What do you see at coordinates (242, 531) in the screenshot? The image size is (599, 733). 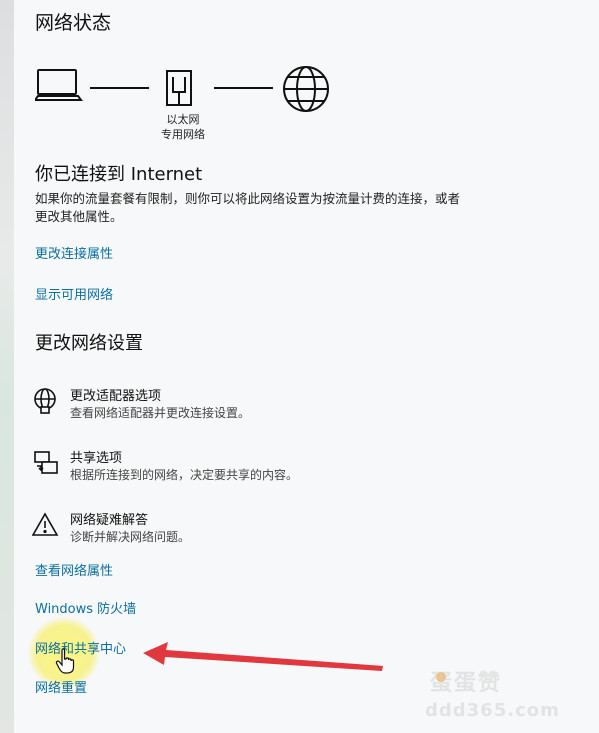 I see `setting-troubleshoot: 网络疑难解答 诊断并解决网络问题。` at bounding box center [242, 531].